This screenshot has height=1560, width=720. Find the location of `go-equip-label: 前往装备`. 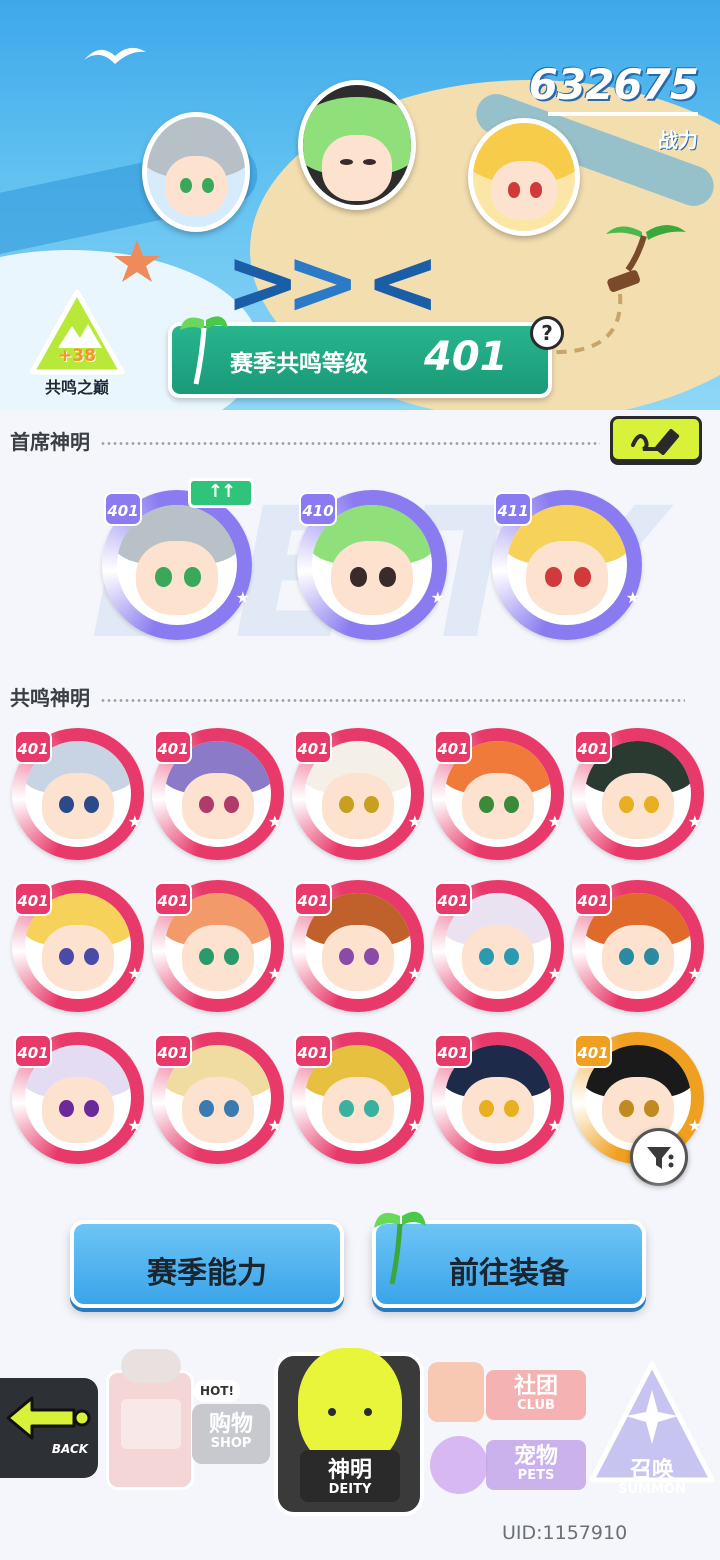

go-equip-label: 前往装备 is located at coordinates (509, 1273).